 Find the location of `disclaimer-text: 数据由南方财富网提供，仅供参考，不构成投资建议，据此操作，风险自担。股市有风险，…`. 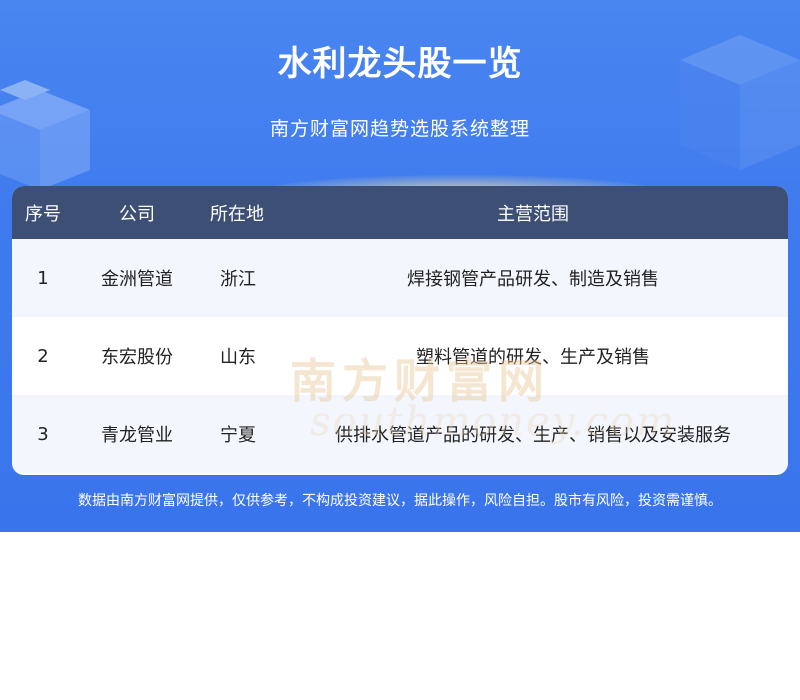

disclaimer-text: 数据由南方财富网提供，仅供参考，不构成投资建议，据此操作，风险自担。股市有风险，… is located at coordinates (400, 501).